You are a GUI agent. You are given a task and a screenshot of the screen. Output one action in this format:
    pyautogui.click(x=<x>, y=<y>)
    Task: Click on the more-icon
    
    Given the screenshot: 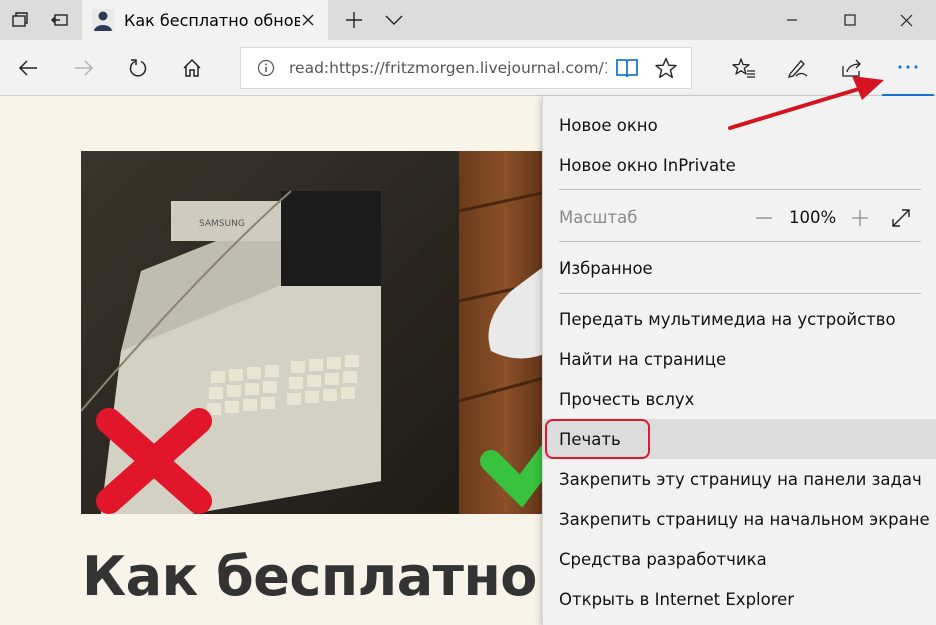 What is the action you would take?
    pyautogui.click(x=908, y=67)
    